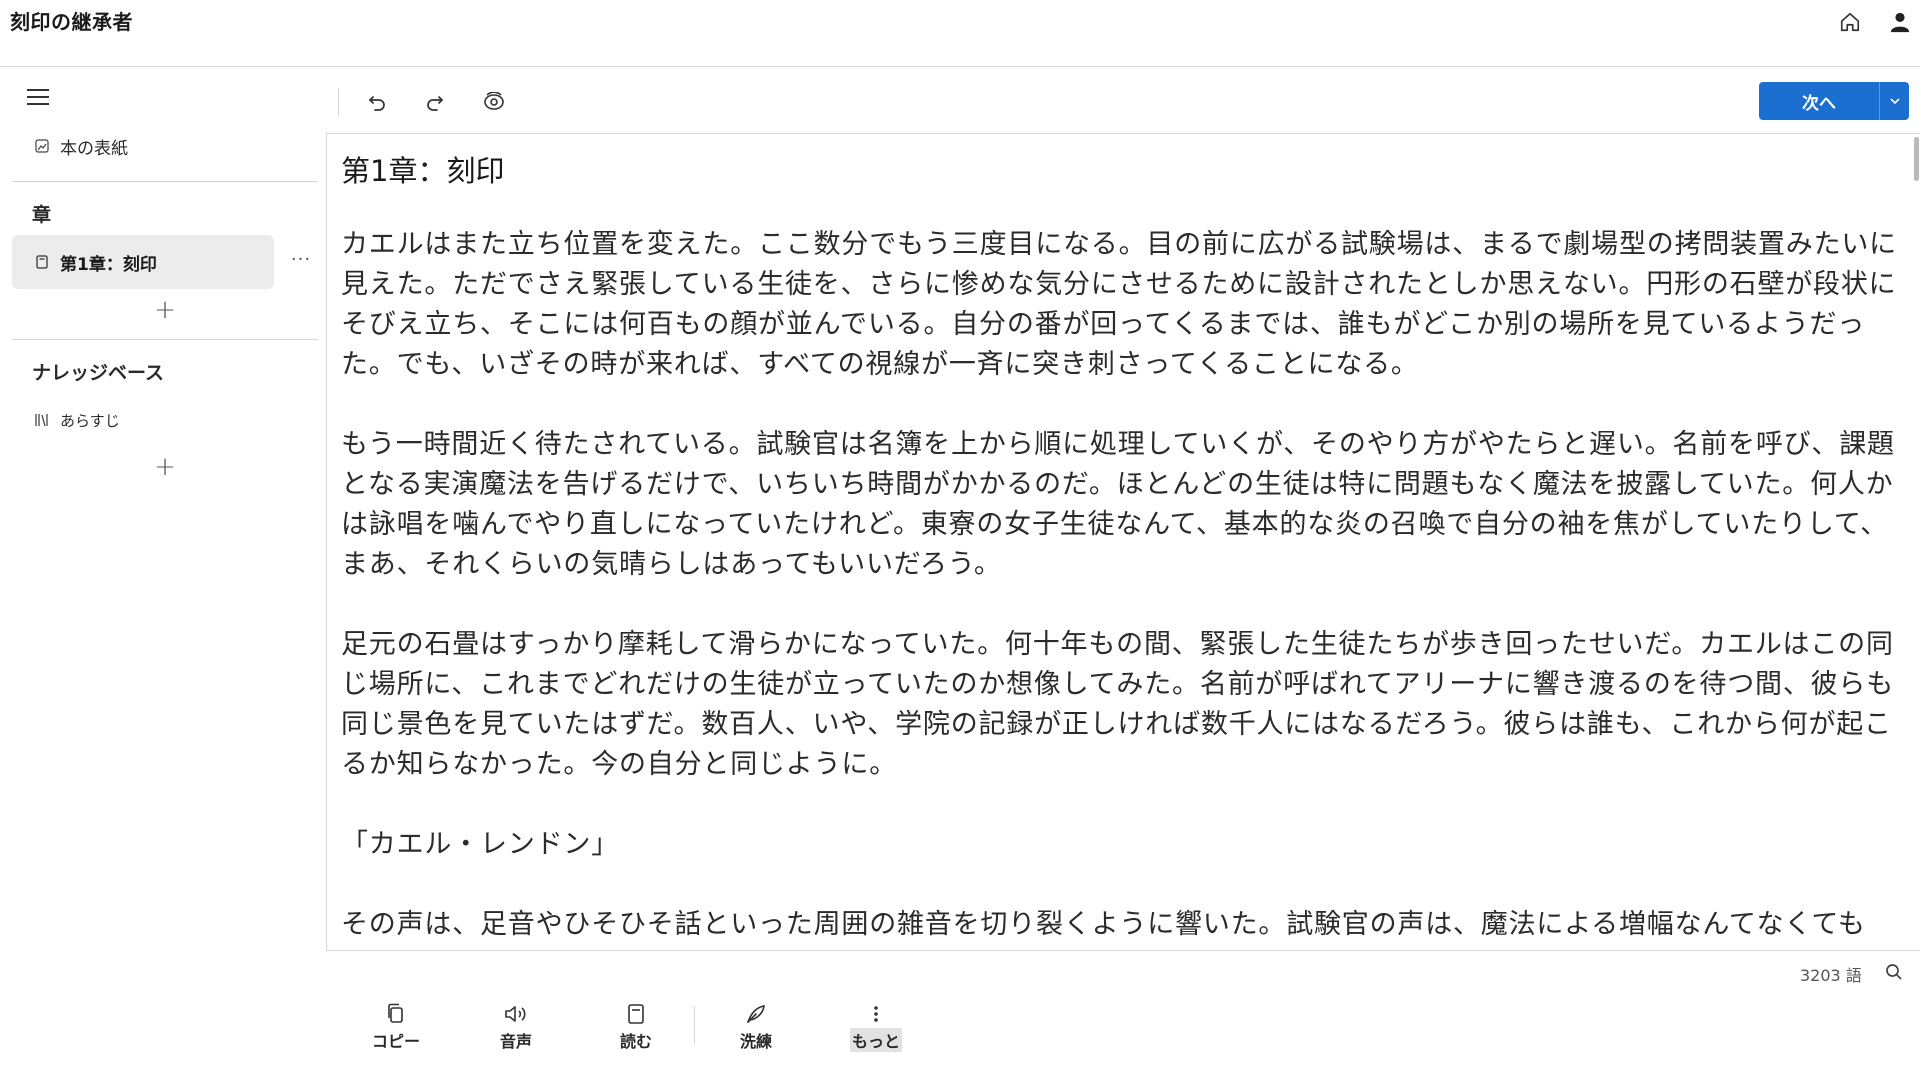  Describe the element at coordinates (338, 102) in the screenshot. I see `toolbar-divider` at that location.